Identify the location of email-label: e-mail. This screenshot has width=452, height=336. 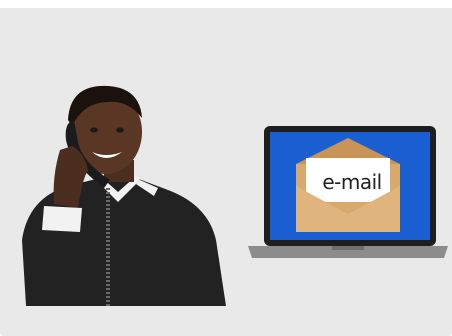
(352, 182).